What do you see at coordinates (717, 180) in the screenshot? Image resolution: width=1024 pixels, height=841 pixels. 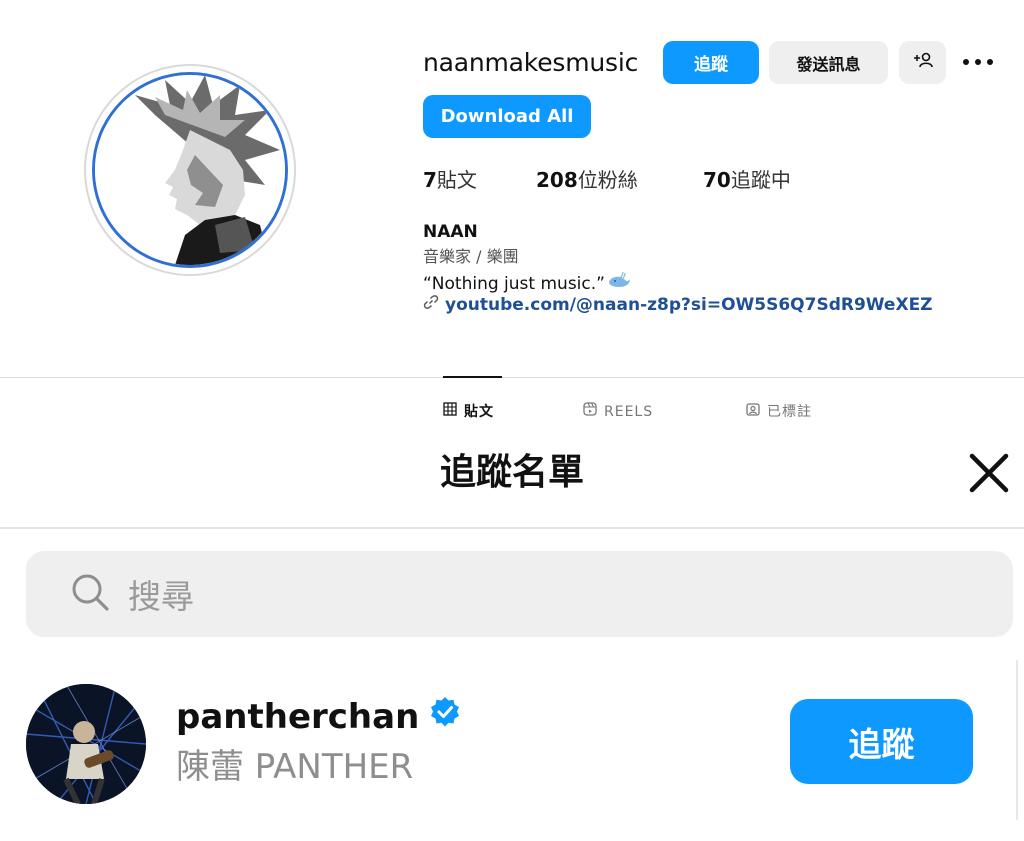 I see `following-count: 70` at bounding box center [717, 180].